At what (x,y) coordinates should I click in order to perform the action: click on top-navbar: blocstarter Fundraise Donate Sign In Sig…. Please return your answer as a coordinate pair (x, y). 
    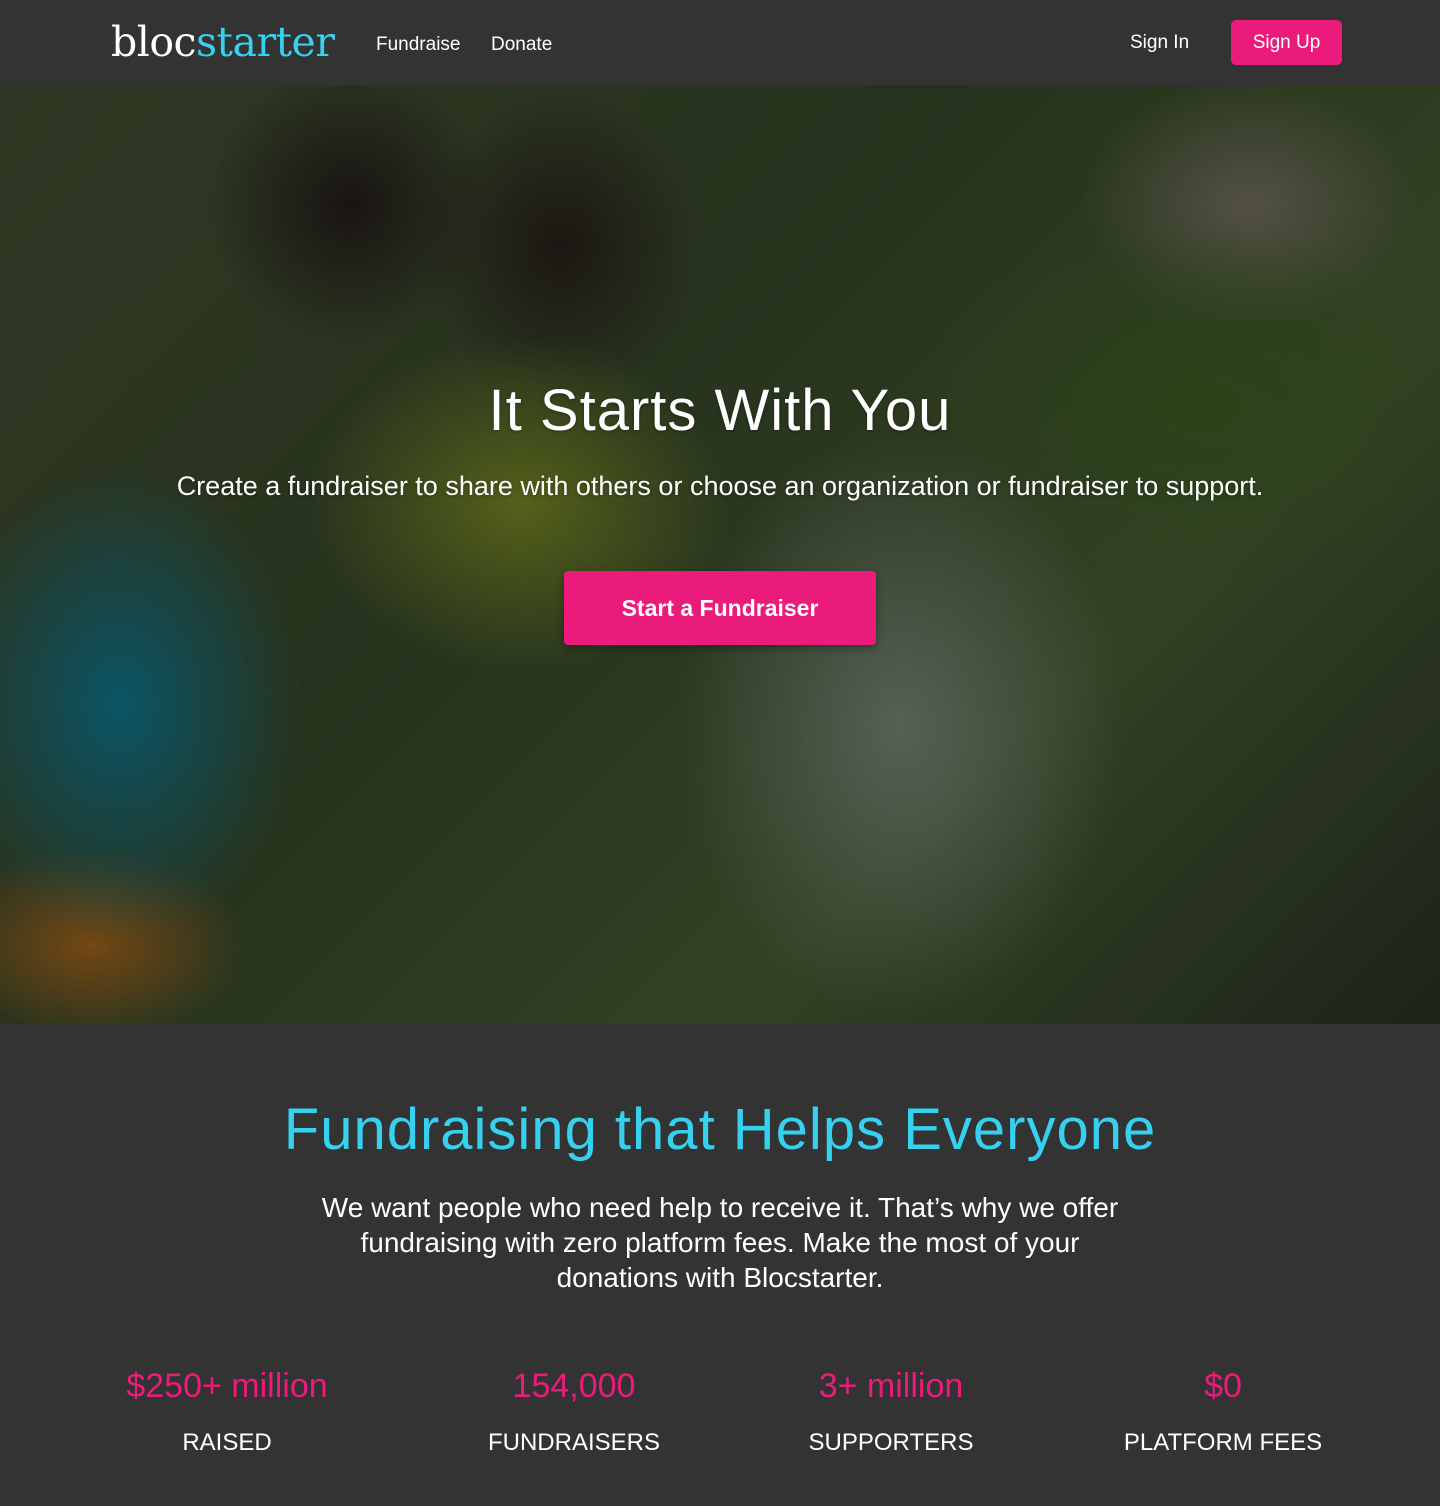
    Looking at the image, I should click on (720, 42).